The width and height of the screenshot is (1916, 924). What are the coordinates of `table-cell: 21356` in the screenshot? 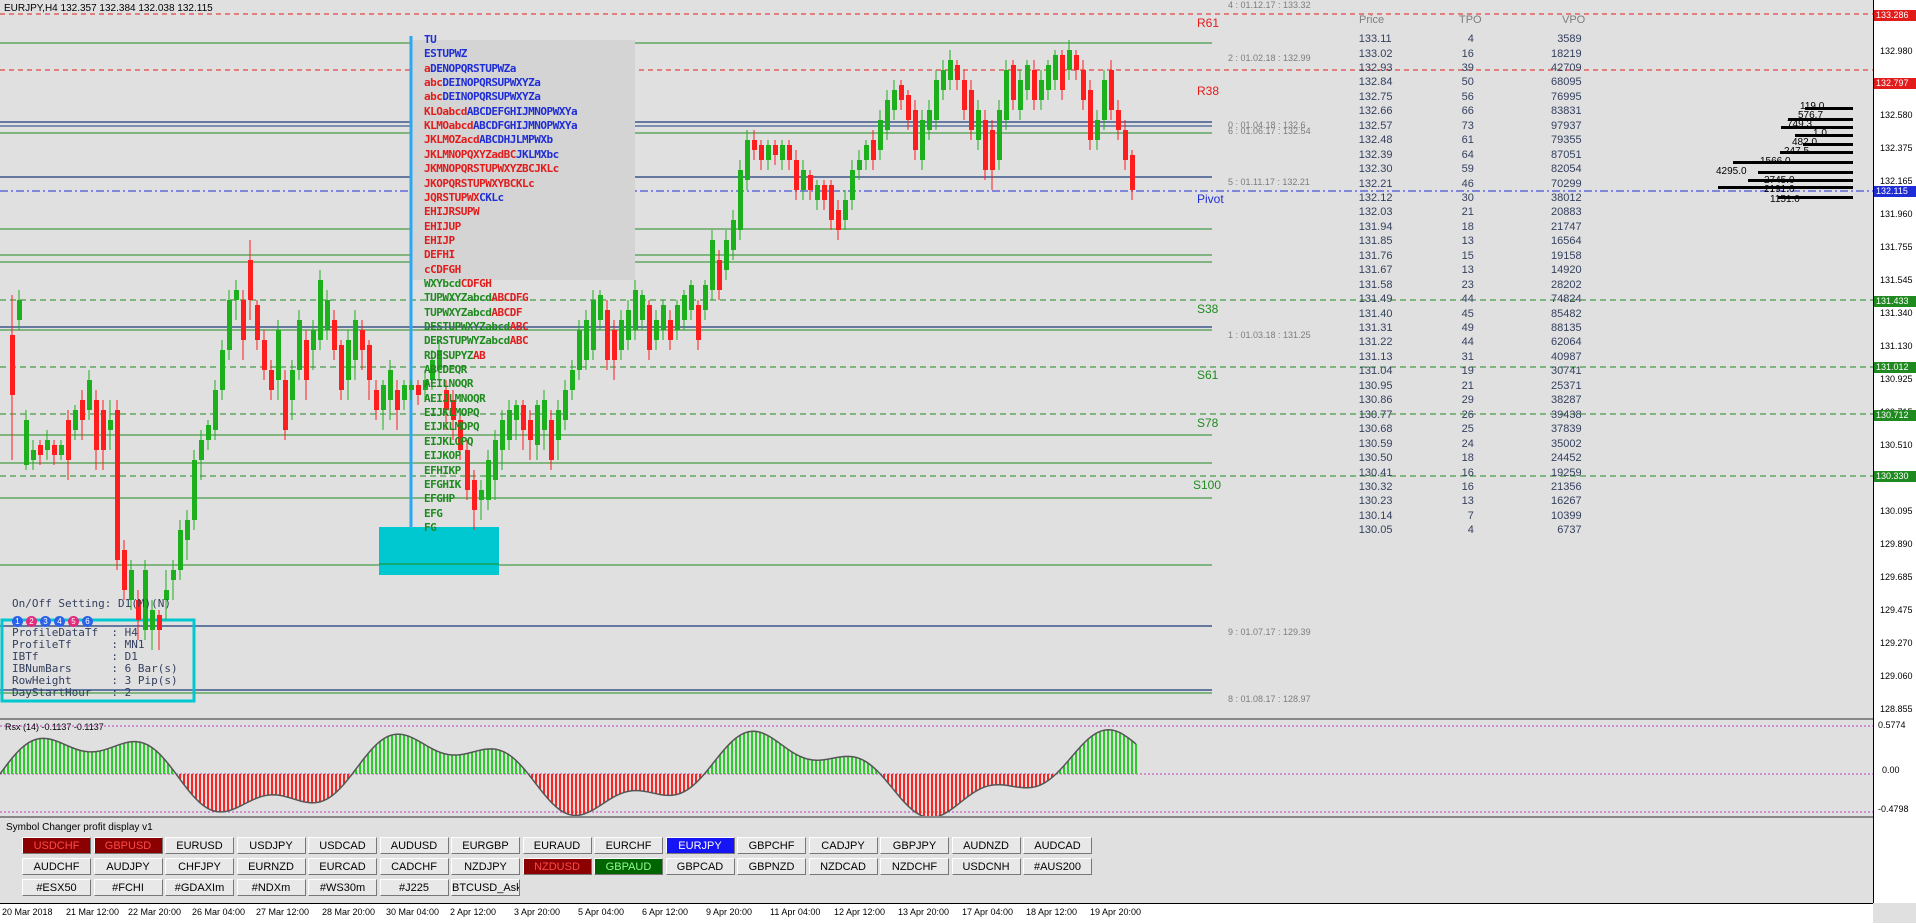 It's located at (1566, 486).